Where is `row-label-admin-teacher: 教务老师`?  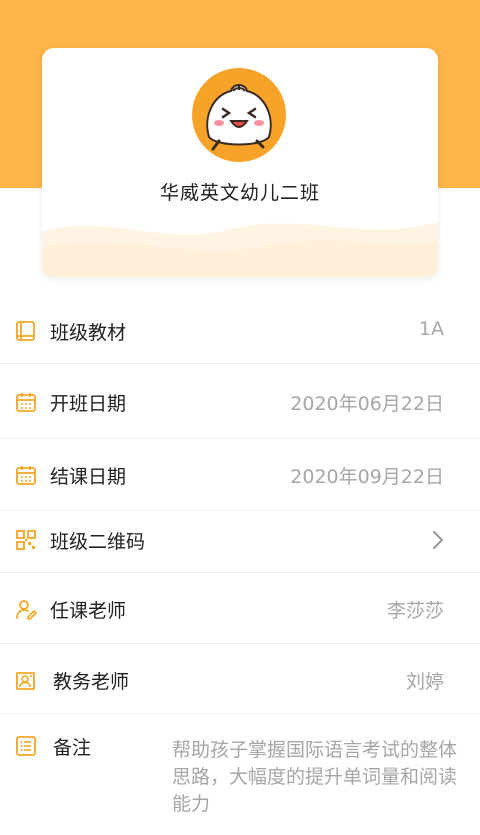 row-label-admin-teacher: 教务老师 is located at coordinates (91, 682).